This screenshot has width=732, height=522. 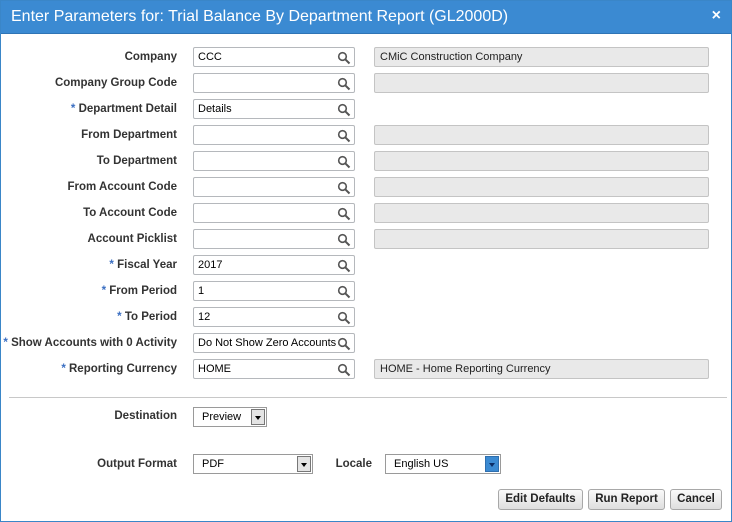 What do you see at coordinates (421, 464) in the screenshot?
I see `locale-value: English US` at bounding box center [421, 464].